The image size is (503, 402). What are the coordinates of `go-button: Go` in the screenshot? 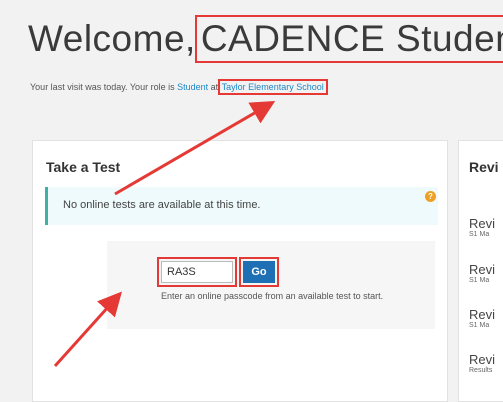 It's located at (259, 272).